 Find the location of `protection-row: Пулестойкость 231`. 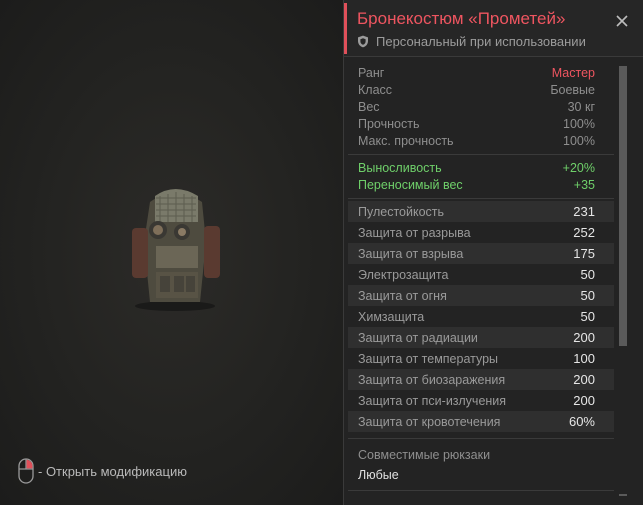

protection-row: Пулестойкость 231 is located at coordinates (481, 211).